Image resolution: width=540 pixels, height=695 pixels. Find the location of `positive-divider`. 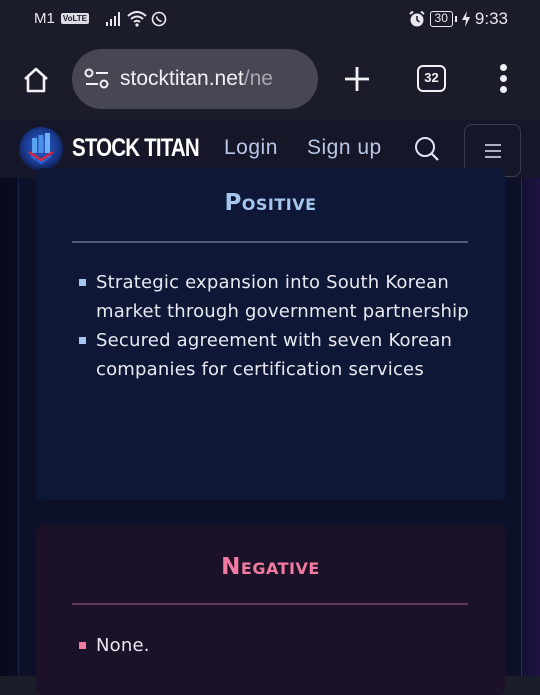

positive-divider is located at coordinates (270, 242).